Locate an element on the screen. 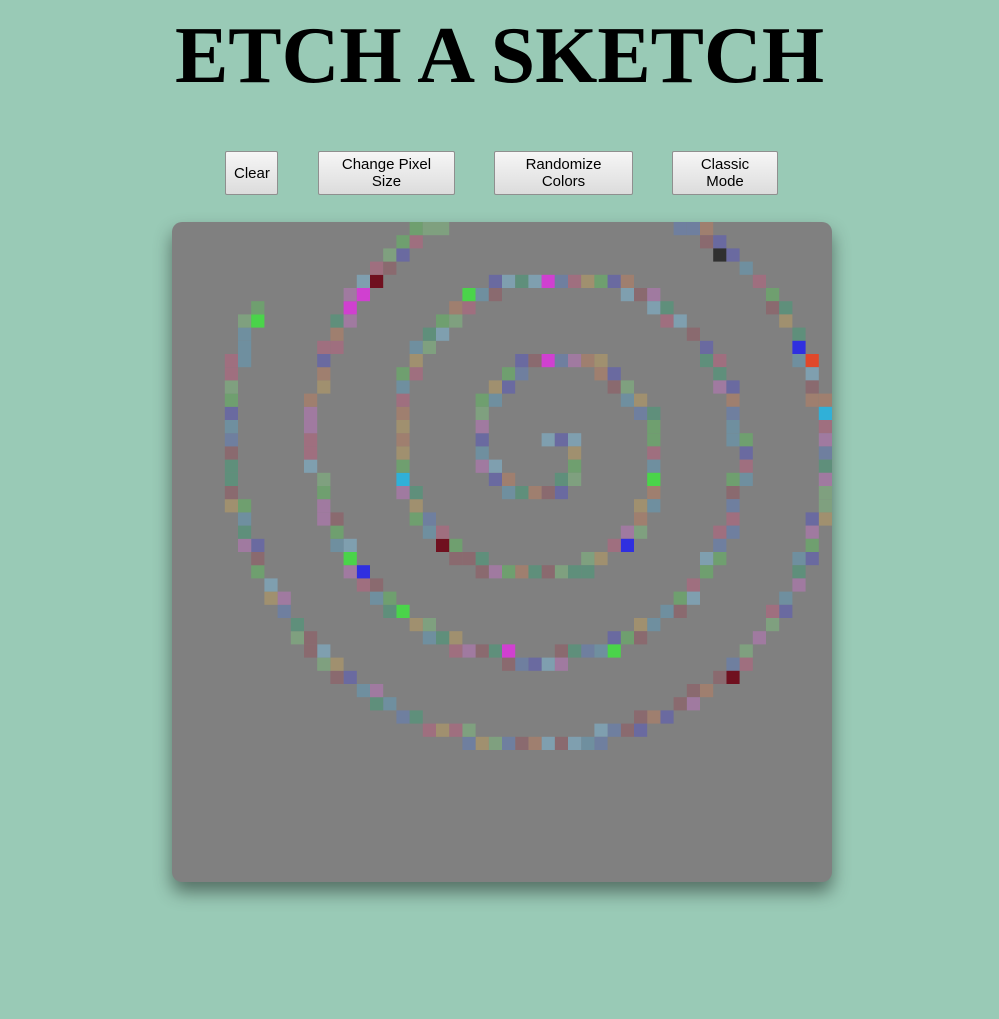 The height and width of the screenshot is (1019, 999). randomize-colors-button: Randomize Colors is located at coordinates (563, 173).